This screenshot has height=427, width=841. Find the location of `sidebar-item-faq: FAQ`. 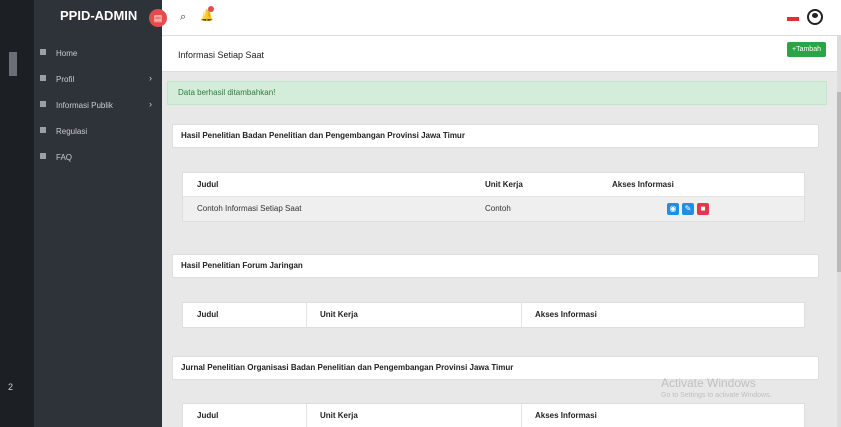

sidebar-item-faq: FAQ is located at coordinates (98, 157).